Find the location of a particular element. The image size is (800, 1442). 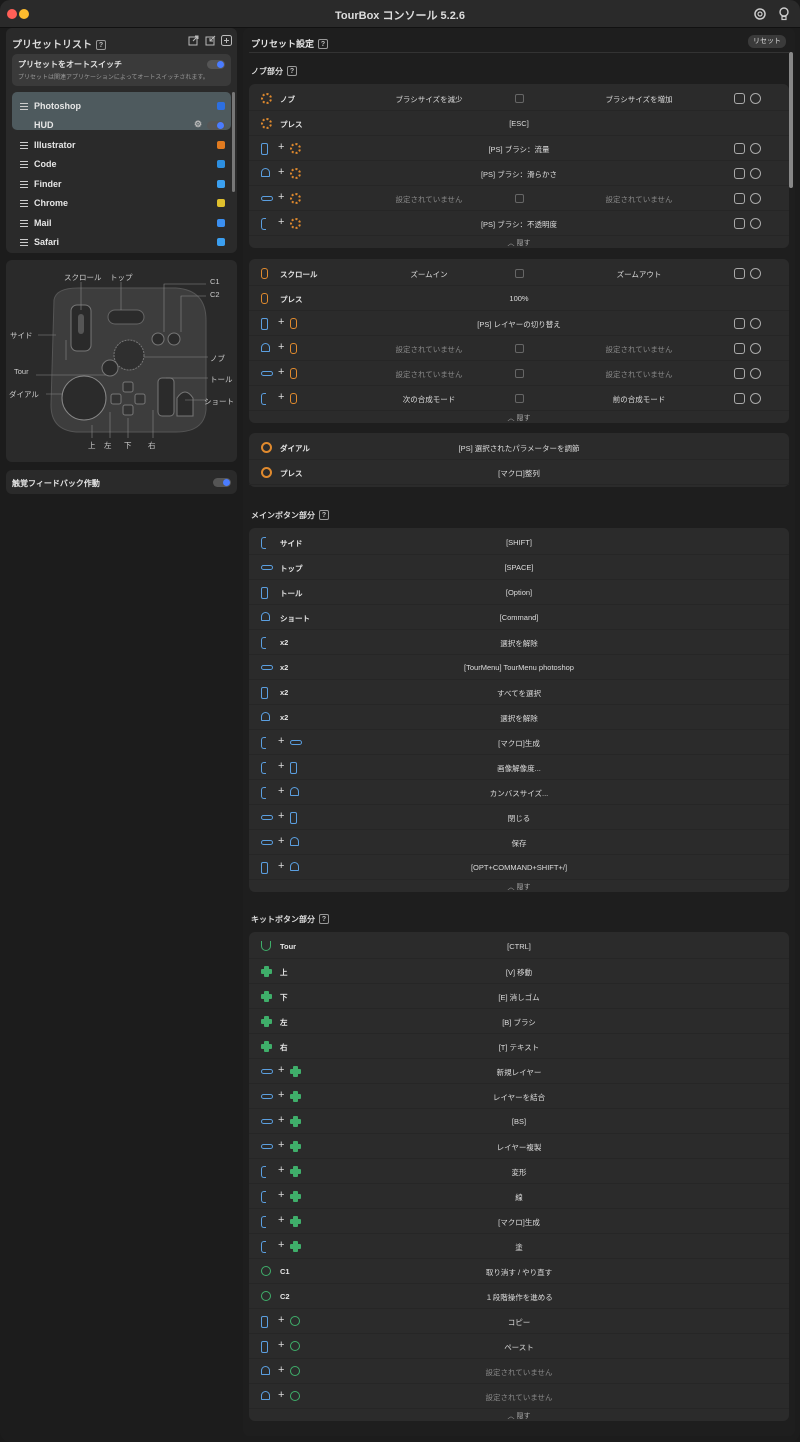

kit_rows-row: C1 取り消す / やり直す is located at coordinates (519, 1271).